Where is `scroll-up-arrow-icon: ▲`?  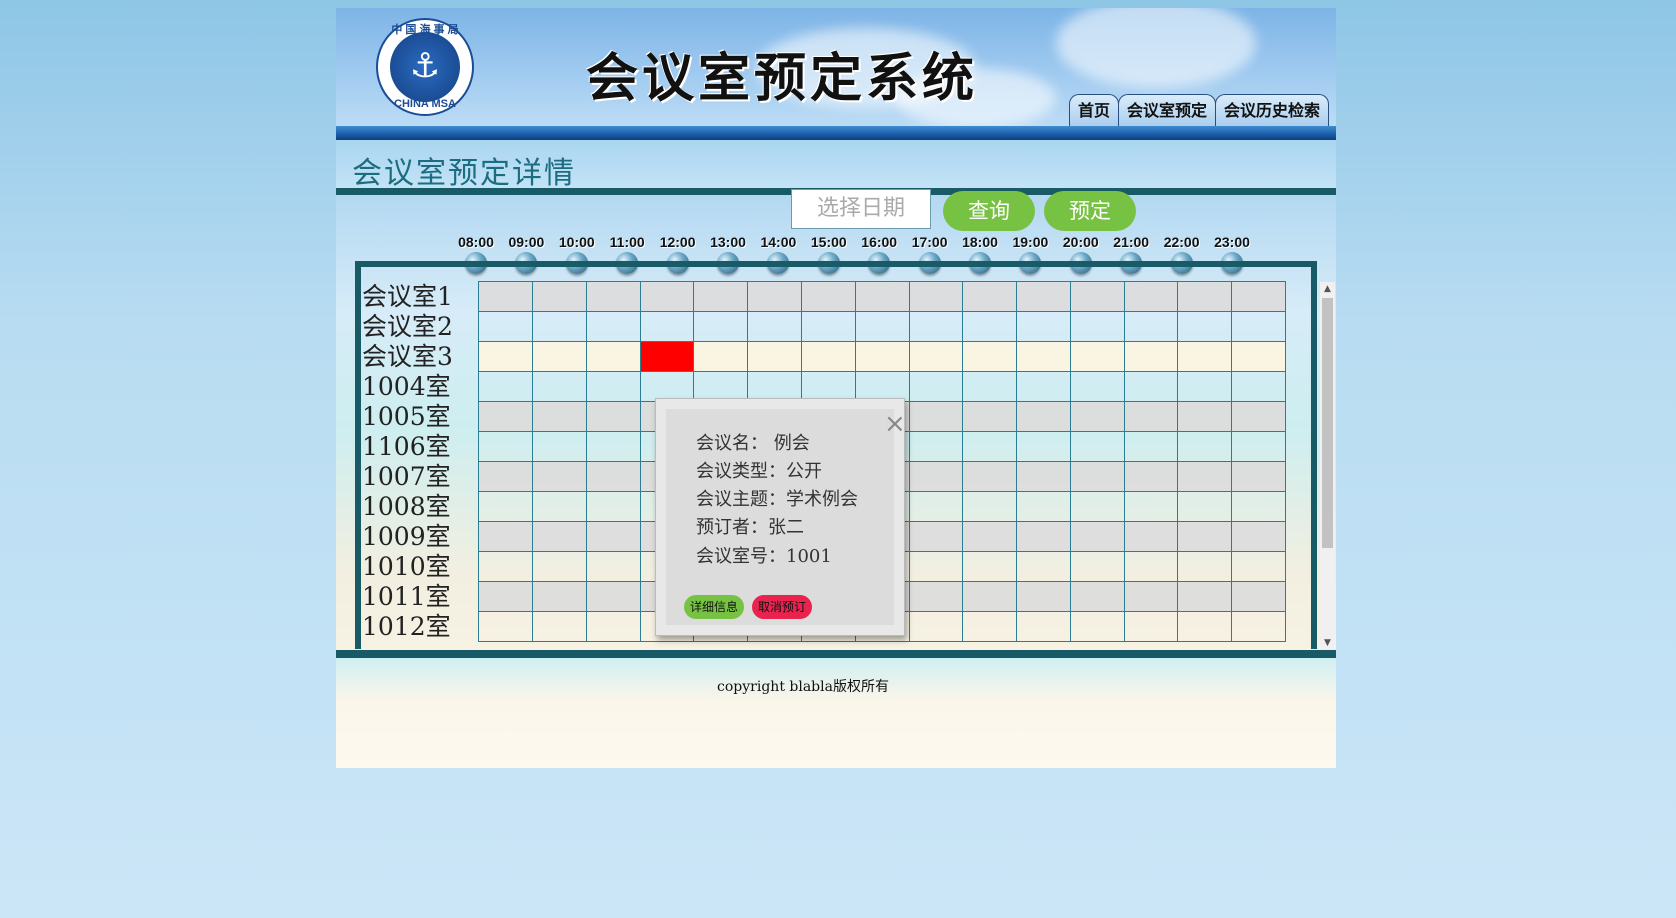
scroll-up-arrow-icon: ▲ is located at coordinates (1327, 289).